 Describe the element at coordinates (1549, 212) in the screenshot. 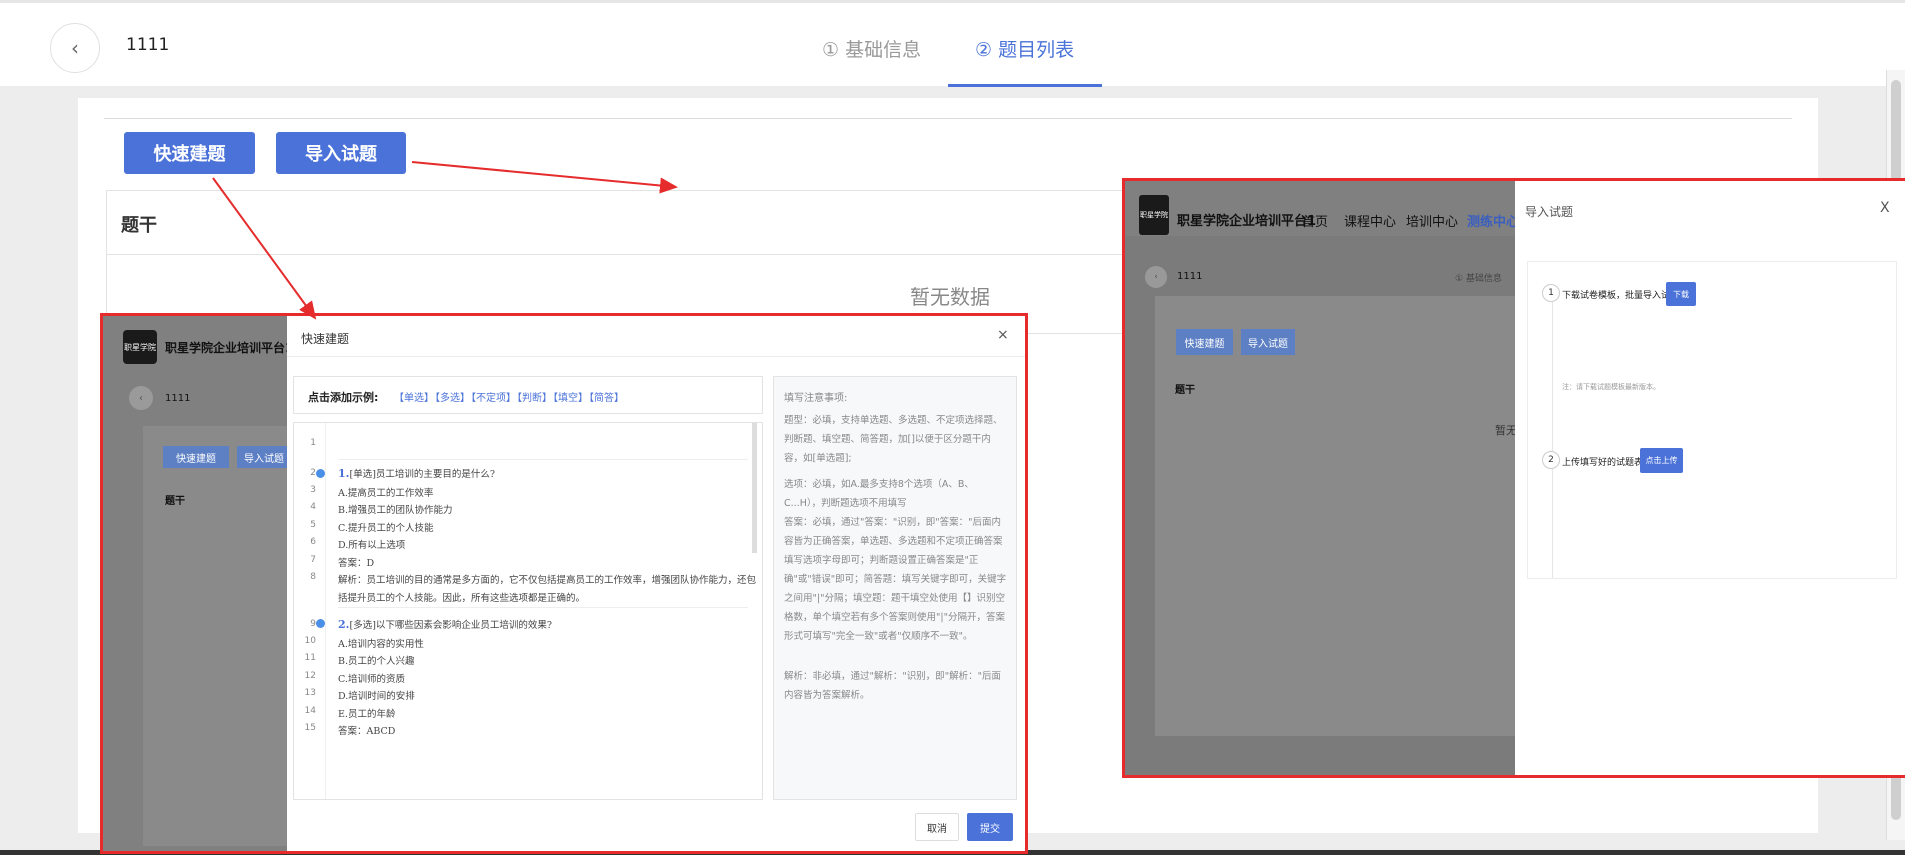

I see `dialog-title: 导入试题` at that location.